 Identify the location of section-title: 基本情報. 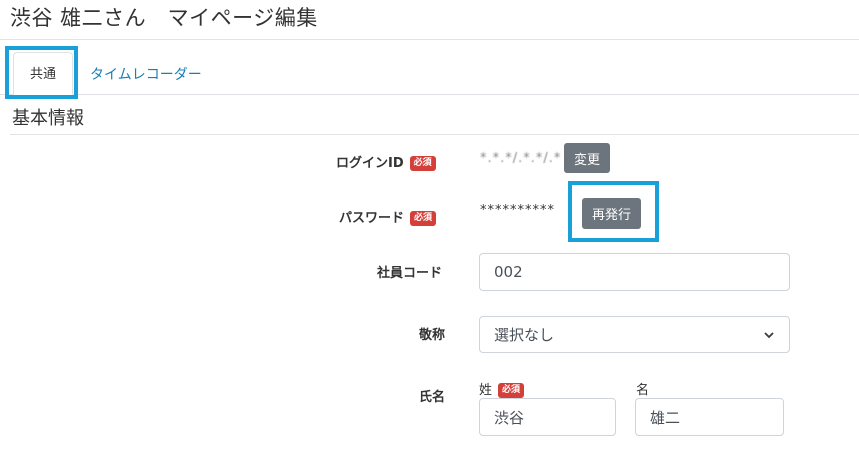
(48, 118).